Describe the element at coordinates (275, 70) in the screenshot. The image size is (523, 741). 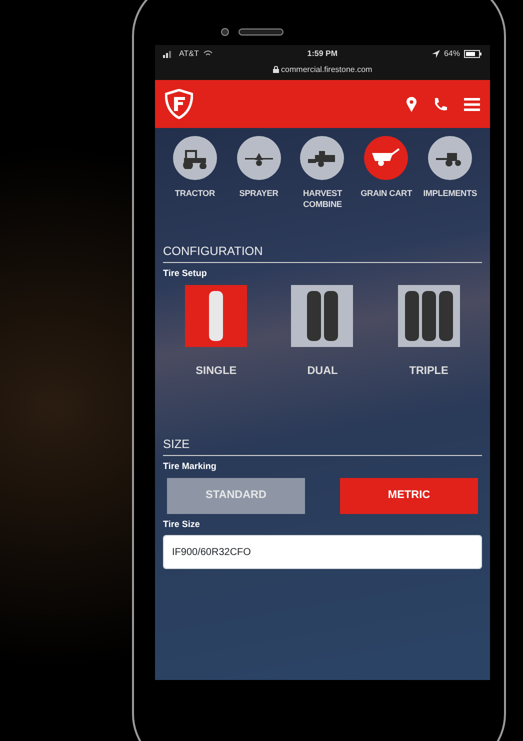
I see `lock-icon` at that location.